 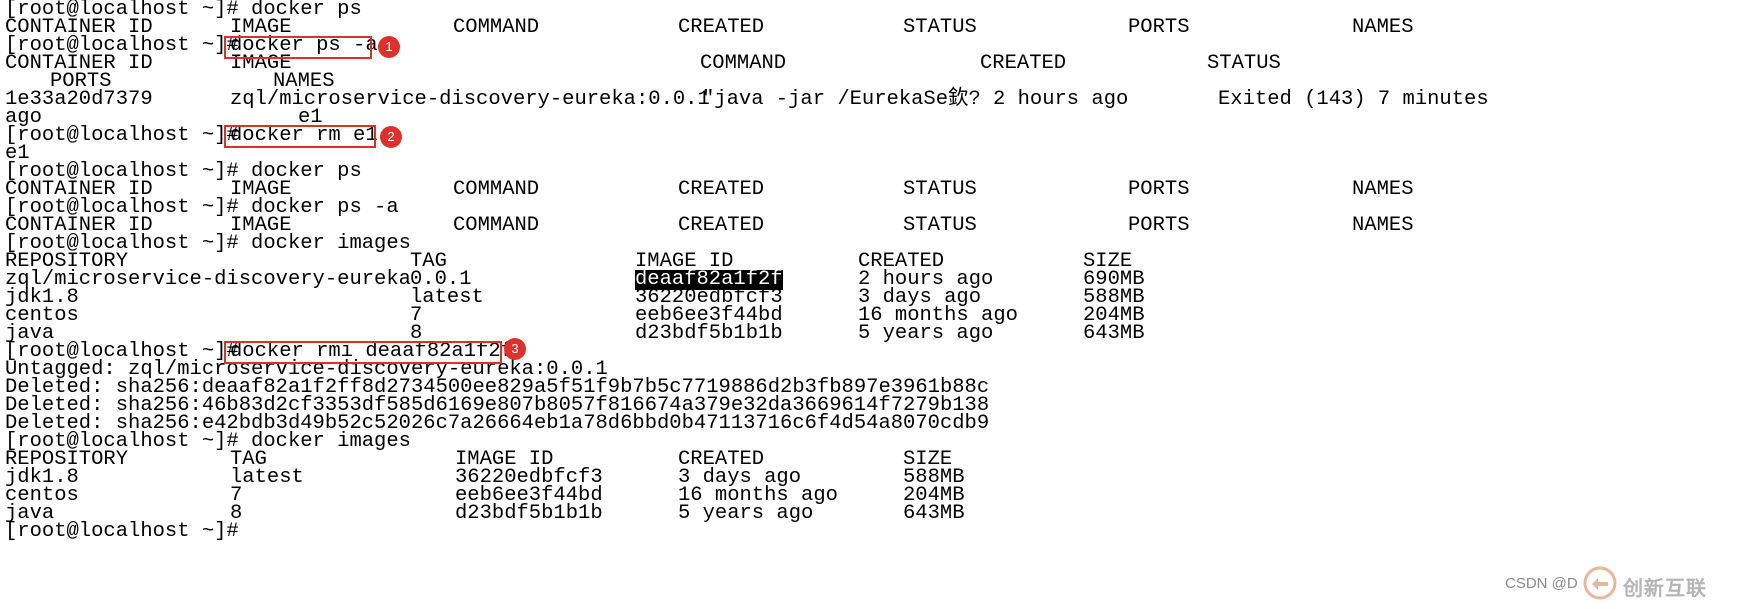 I want to click on terminal-line: java 8 d23bdf5b1b1b 5 years ago 643MB, so click(x=873, y=513).